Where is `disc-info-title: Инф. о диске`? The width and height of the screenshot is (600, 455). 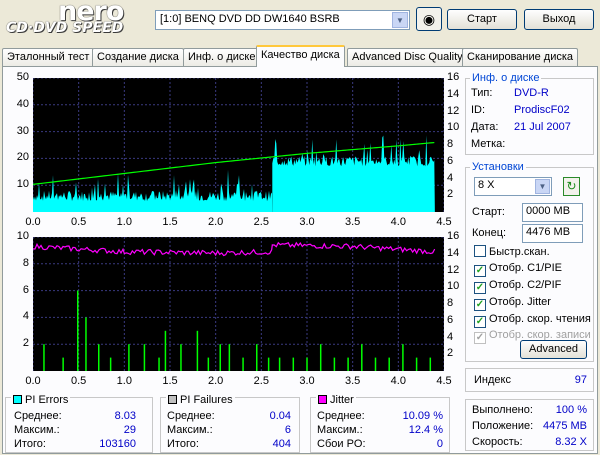
disc-info-title: Инф. о диске is located at coordinates (506, 78).